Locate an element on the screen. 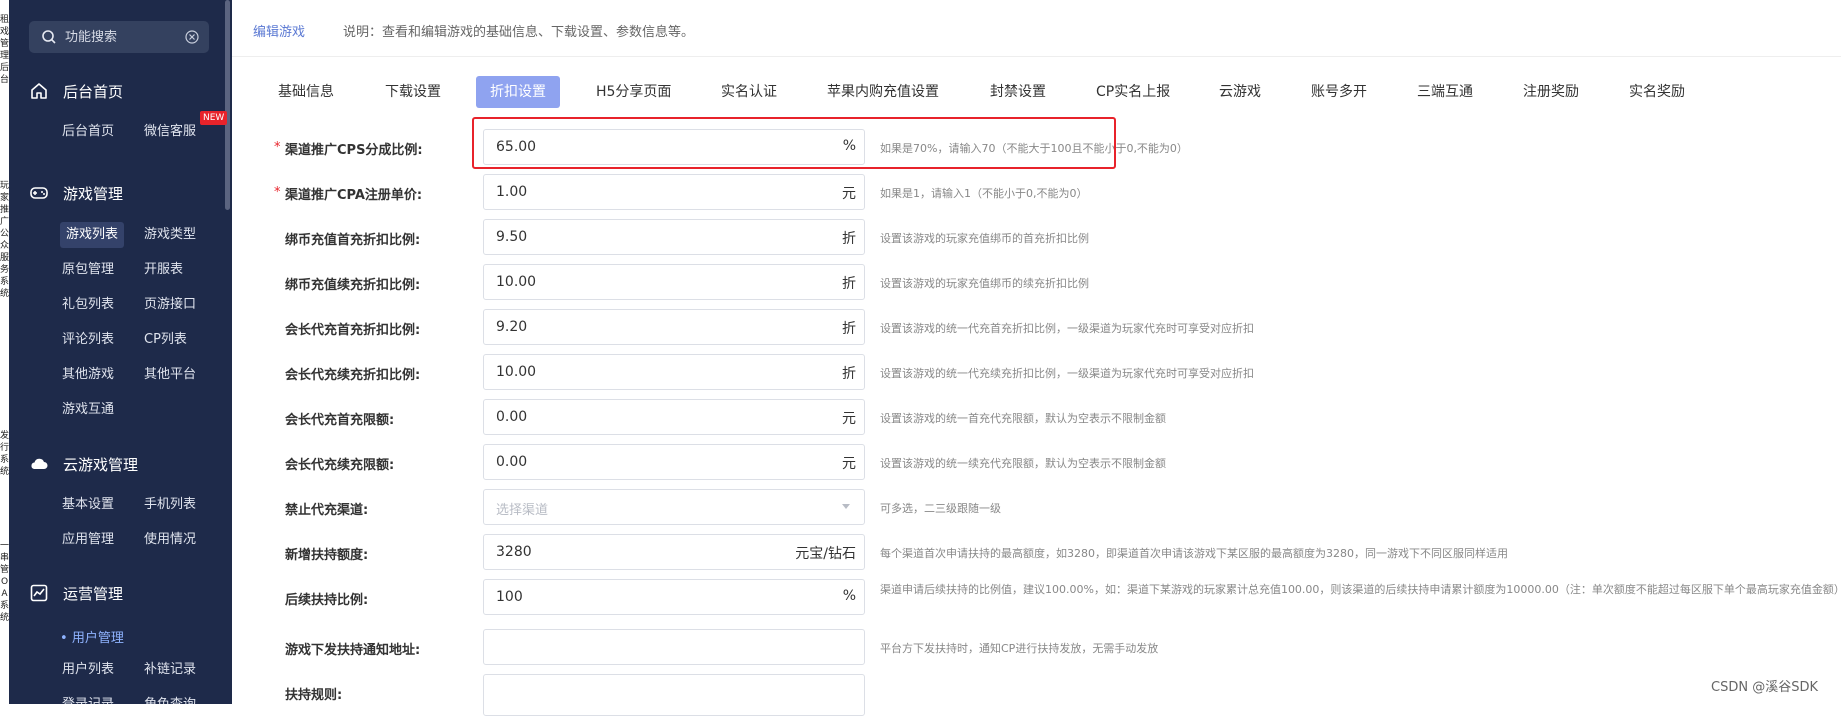 Image resolution: width=1841 pixels, height=716 pixels. section-operations: 运营管理 is located at coordinates (76, 593).